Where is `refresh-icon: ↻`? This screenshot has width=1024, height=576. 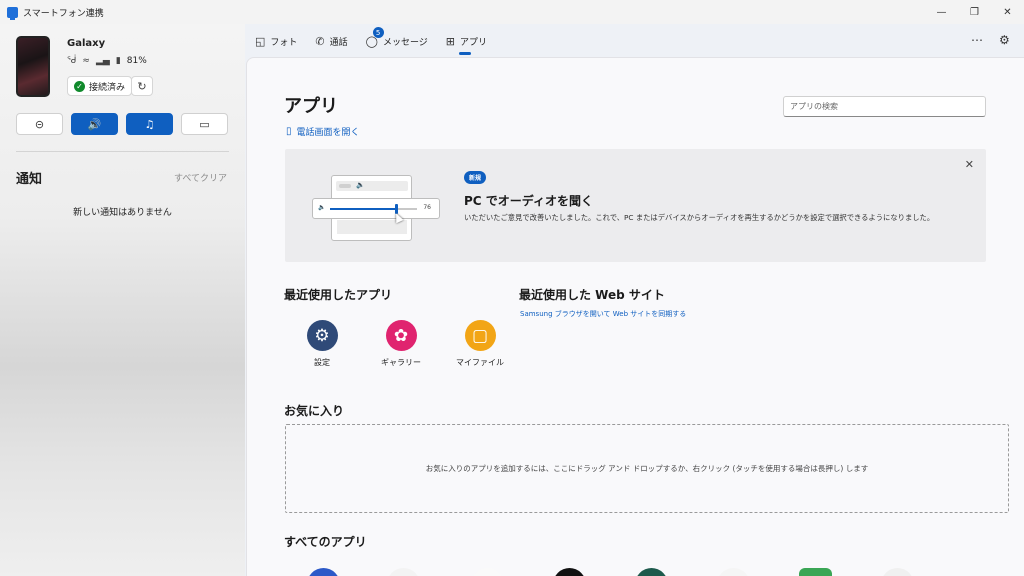 refresh-icon: ↻ is located at coordinates (142, 86).